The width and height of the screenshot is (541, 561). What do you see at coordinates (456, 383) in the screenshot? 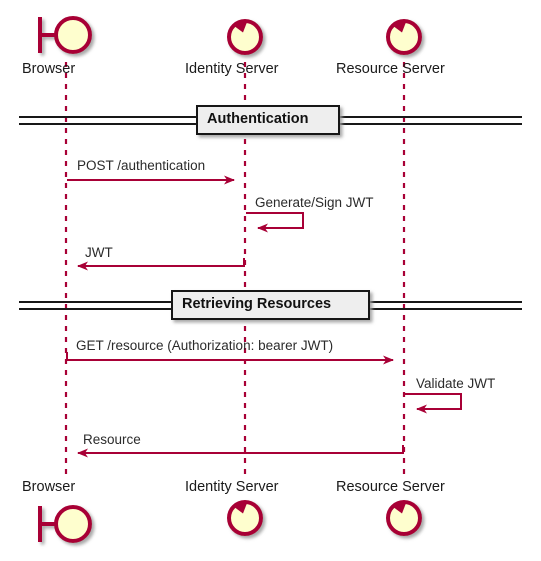
I see `message-label-validate-jwt: Validate JWT` at bounding box center [456, 383].